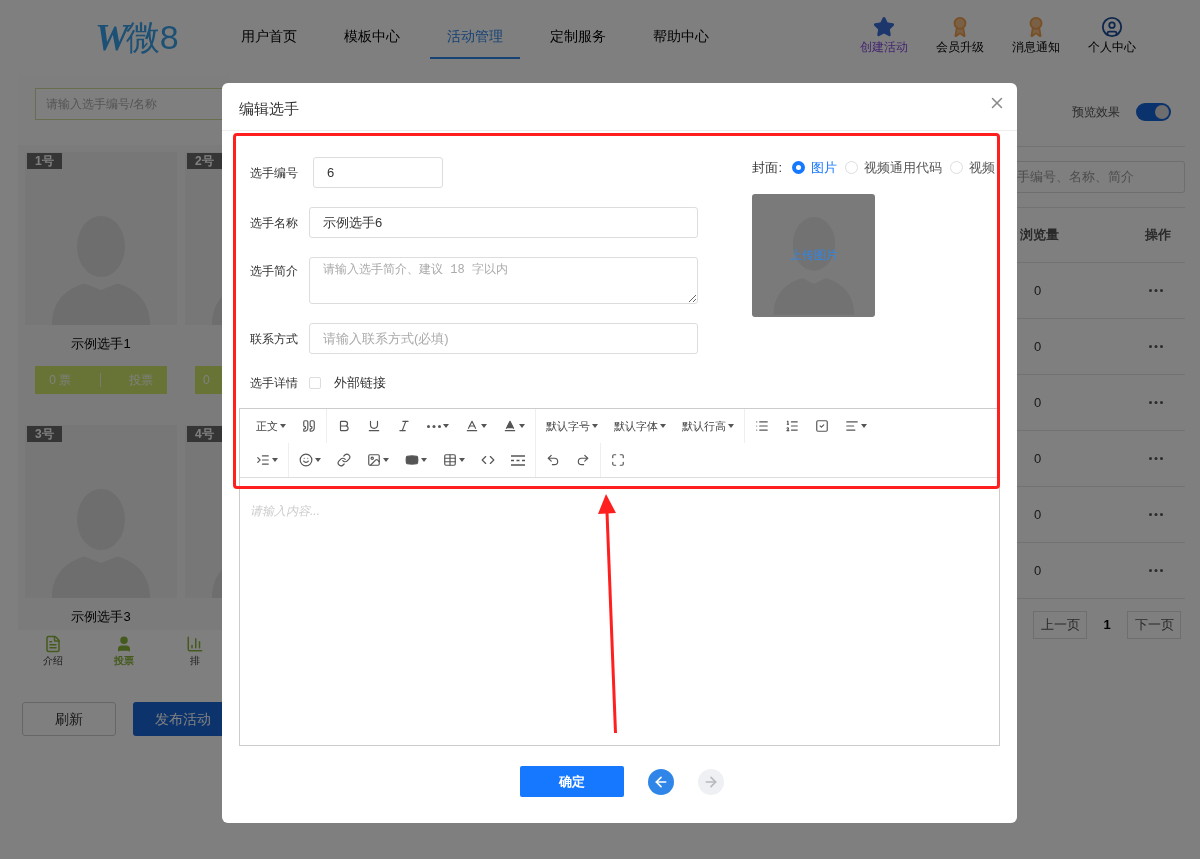 The width and height of the screenshot is (1200, 859). What do you see at coordinates (475, 29) in the screenshot?
I see `nav-tab: 活动管理` at bounding box center [475, 29].